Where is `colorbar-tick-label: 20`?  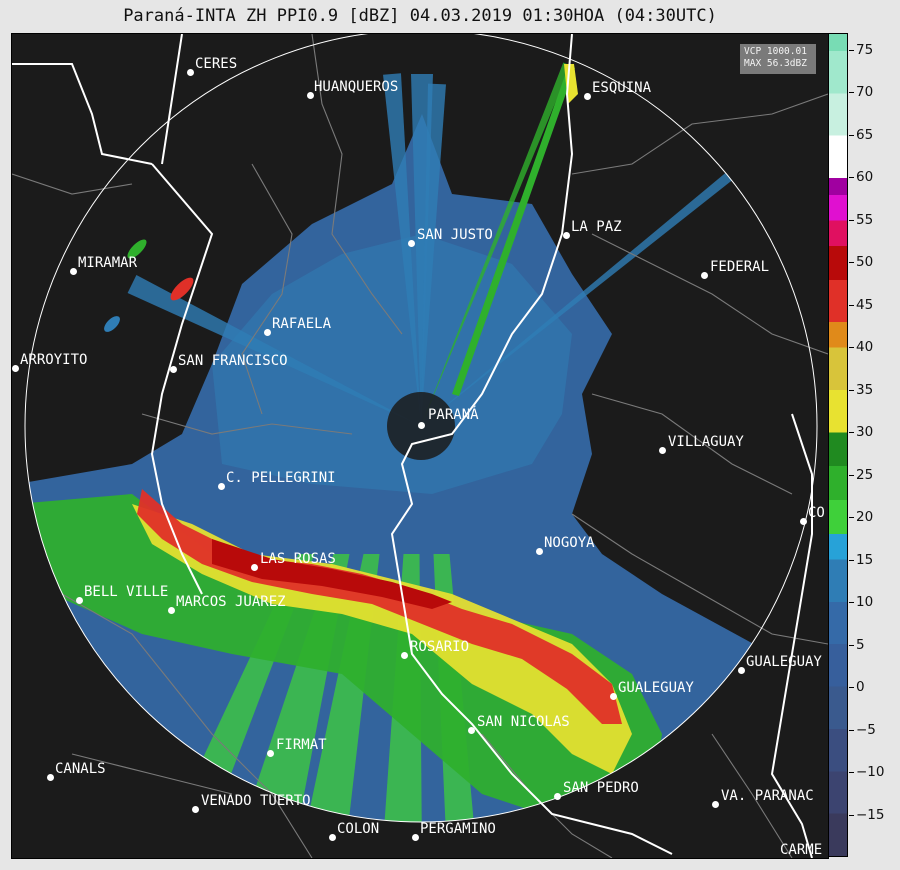
colorbar-tick-label: 20 is located at coordinates (865, 517).